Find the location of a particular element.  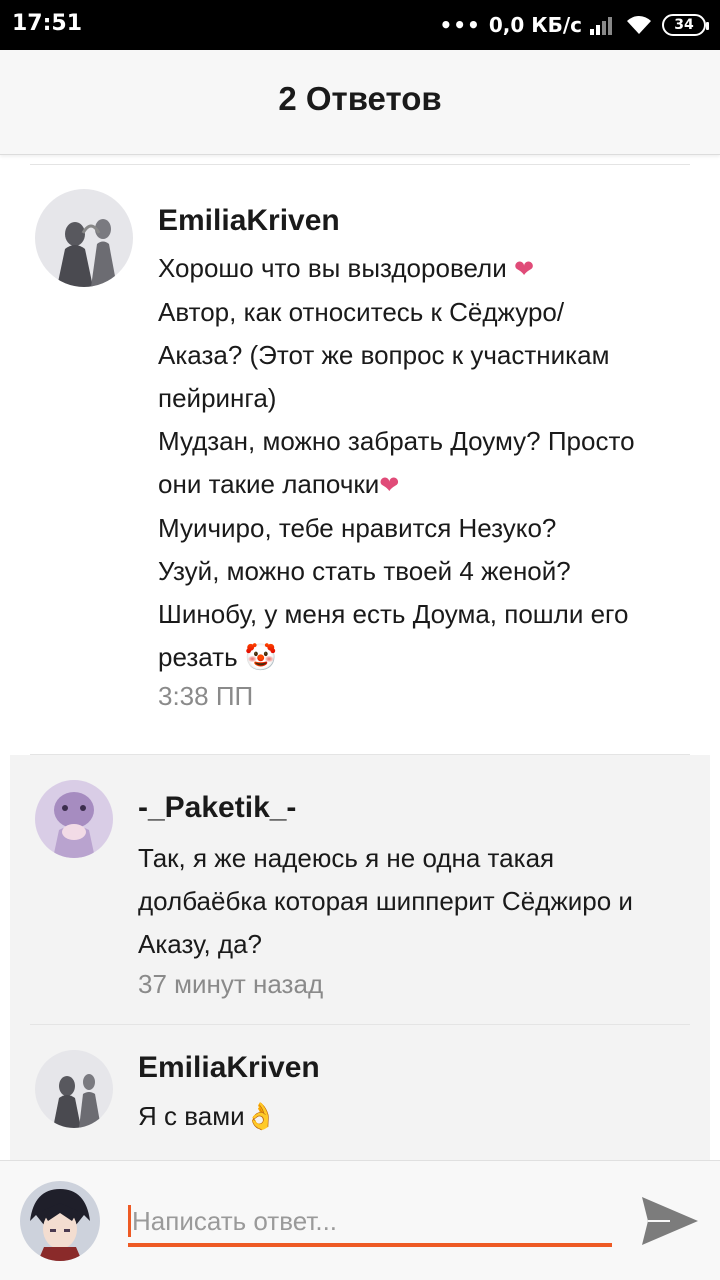

comment-line: Аказу, да? is located at coordinates (200, 944).